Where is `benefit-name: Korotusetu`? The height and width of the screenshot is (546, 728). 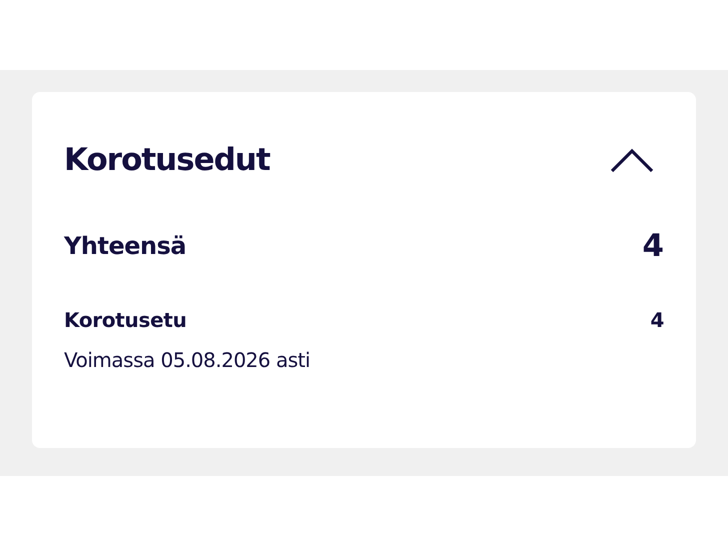 benefit-name: Korotusetu is located at coordinates (125, 320).